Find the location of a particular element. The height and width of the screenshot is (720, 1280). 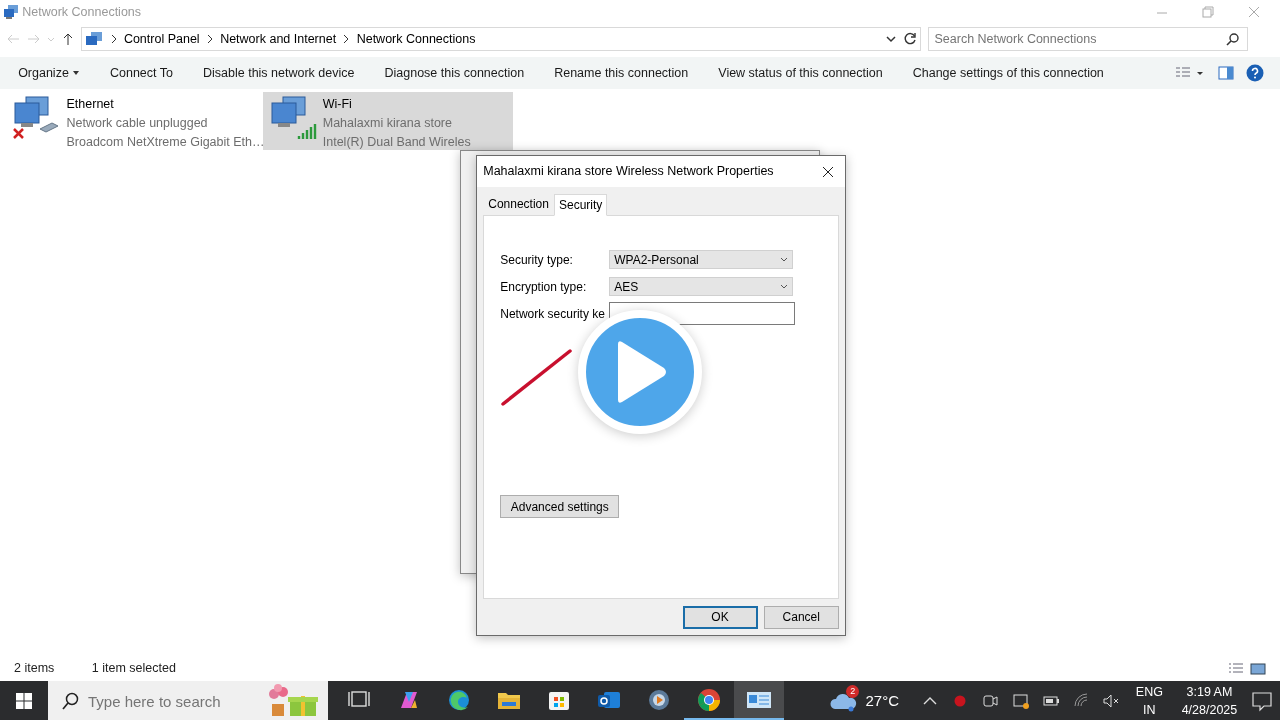

selection-count: 1 item selected is located at coordinates (133, 669).